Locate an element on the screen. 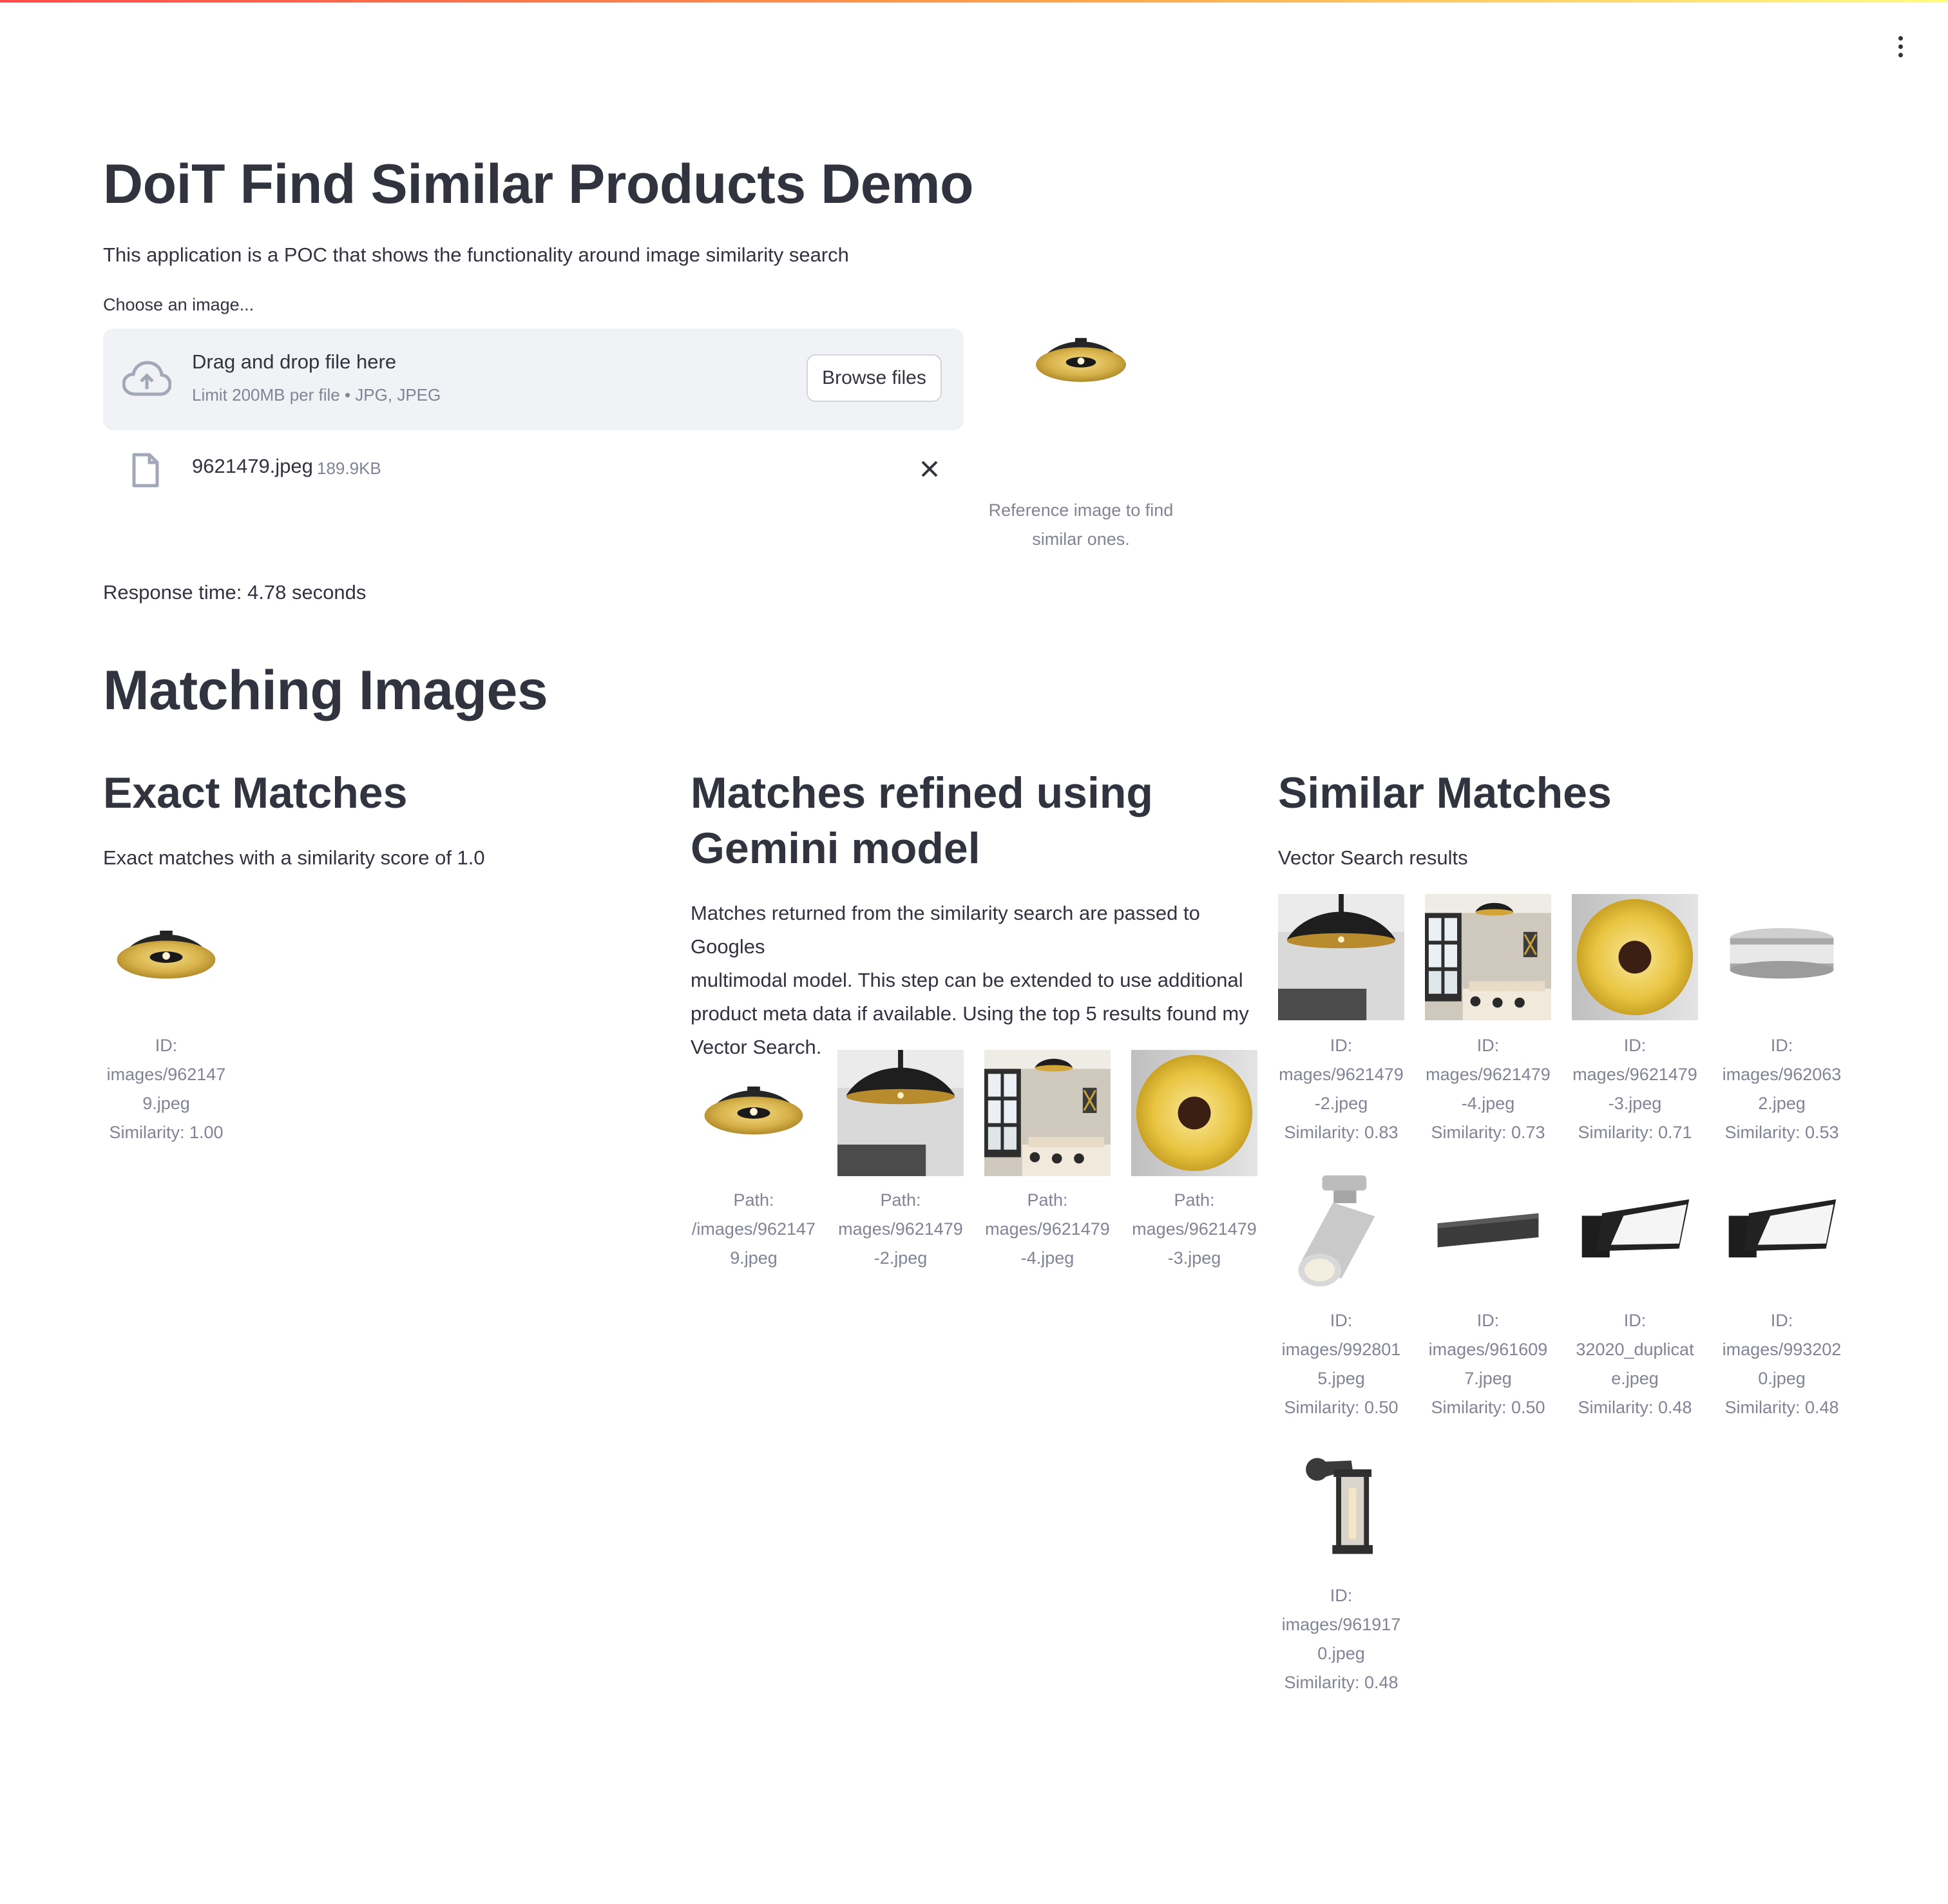 The width and height of the screenshot is (1948, 1904). uploaded-file-size: 189.9KB is located at coordinates (349, 468).